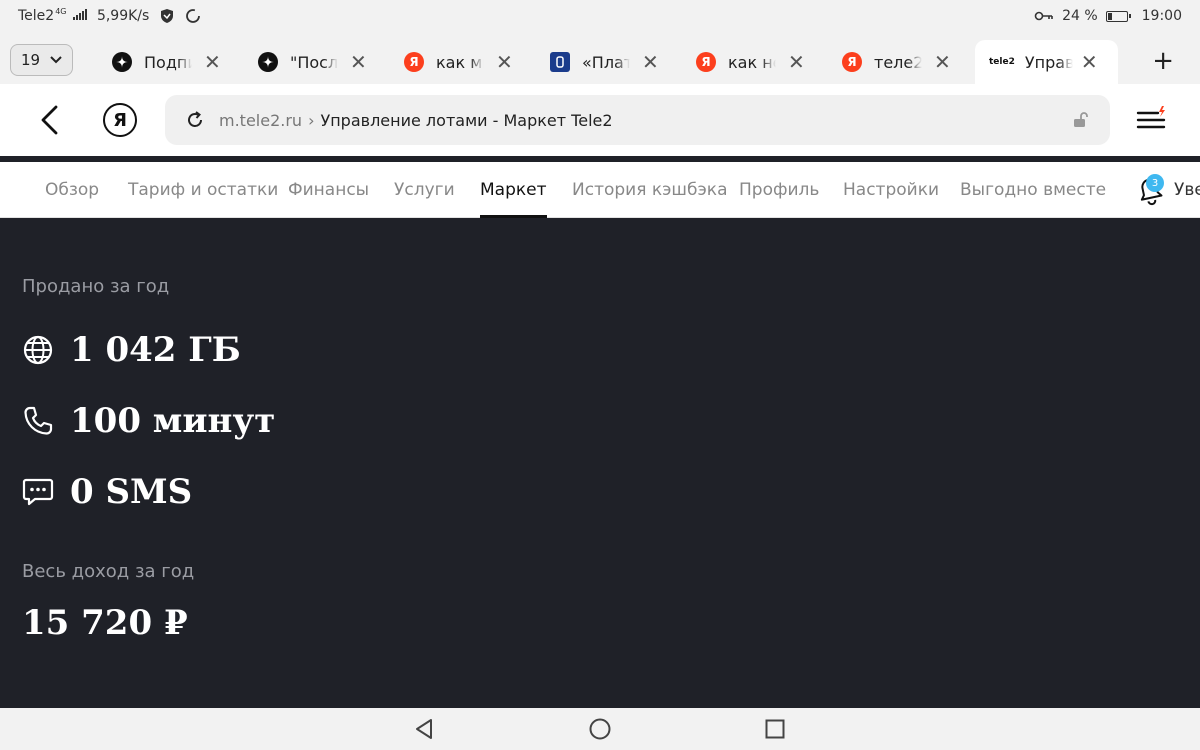 The height and width of the screenshot is (750, 1200). Describe the element at coordinates (1081, 120) in the screenshot. I see `unlock-icon` at that location.